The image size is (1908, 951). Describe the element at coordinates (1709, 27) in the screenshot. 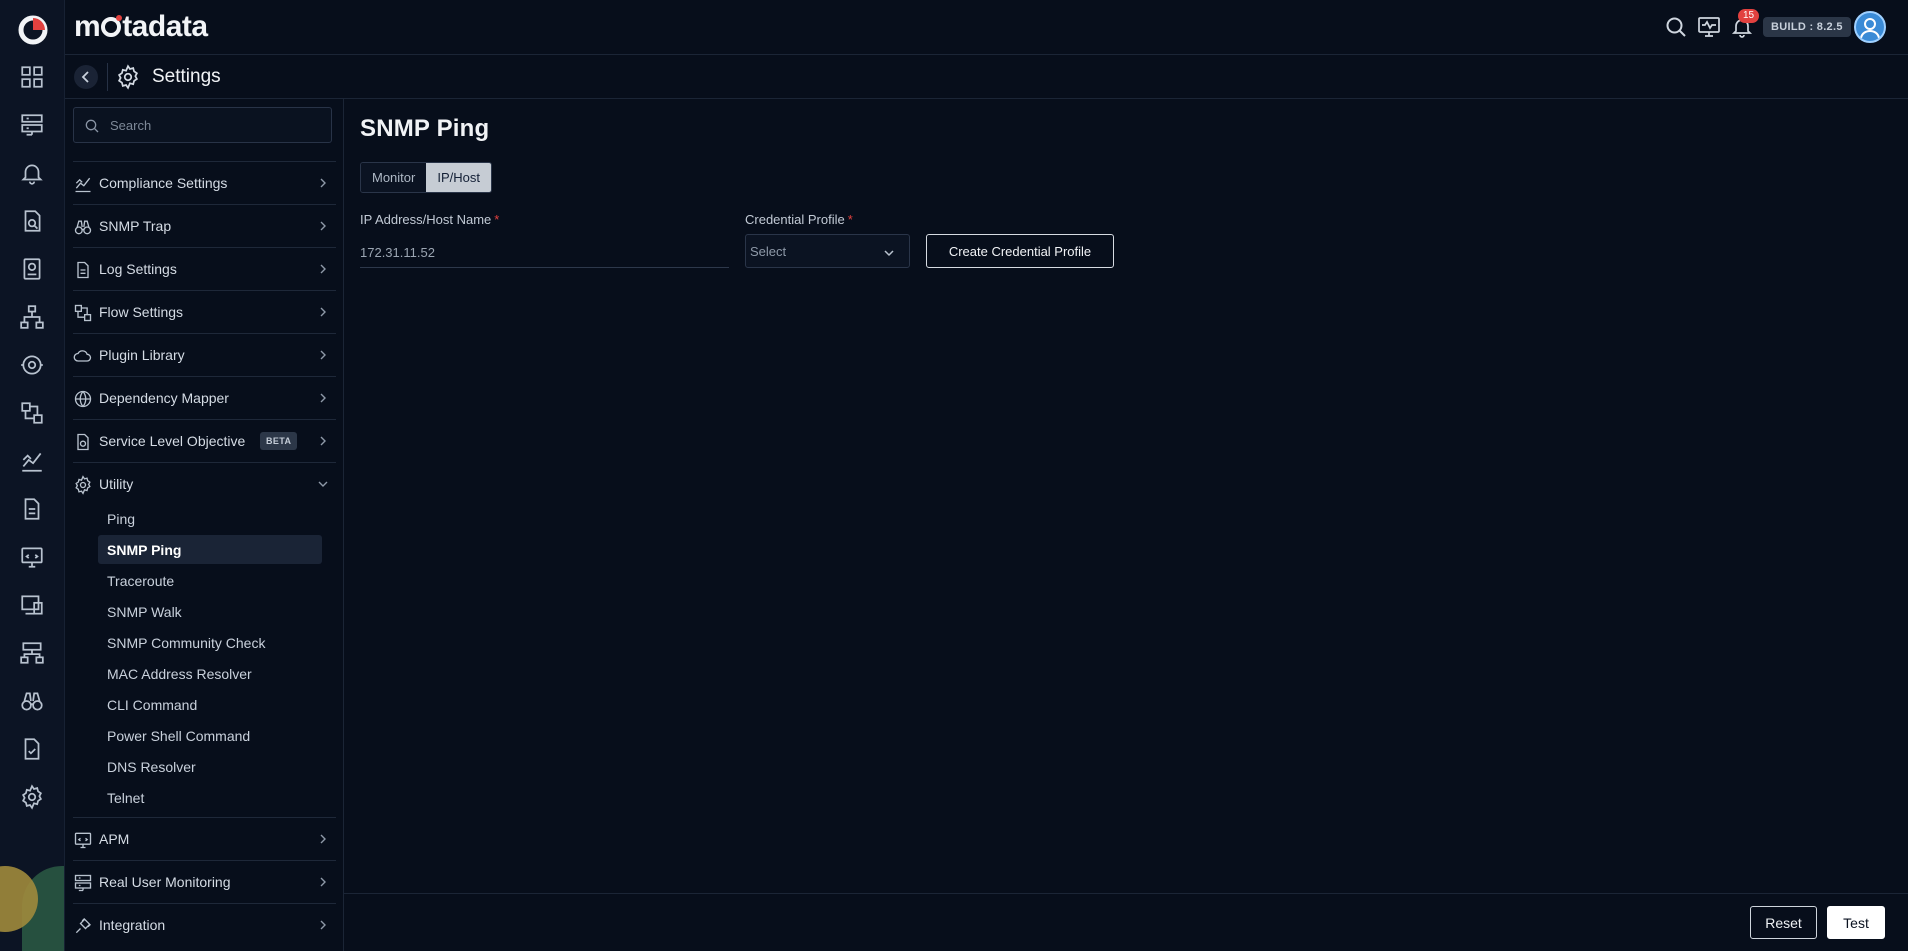

I see `monitor-pulse-icon` at that location.